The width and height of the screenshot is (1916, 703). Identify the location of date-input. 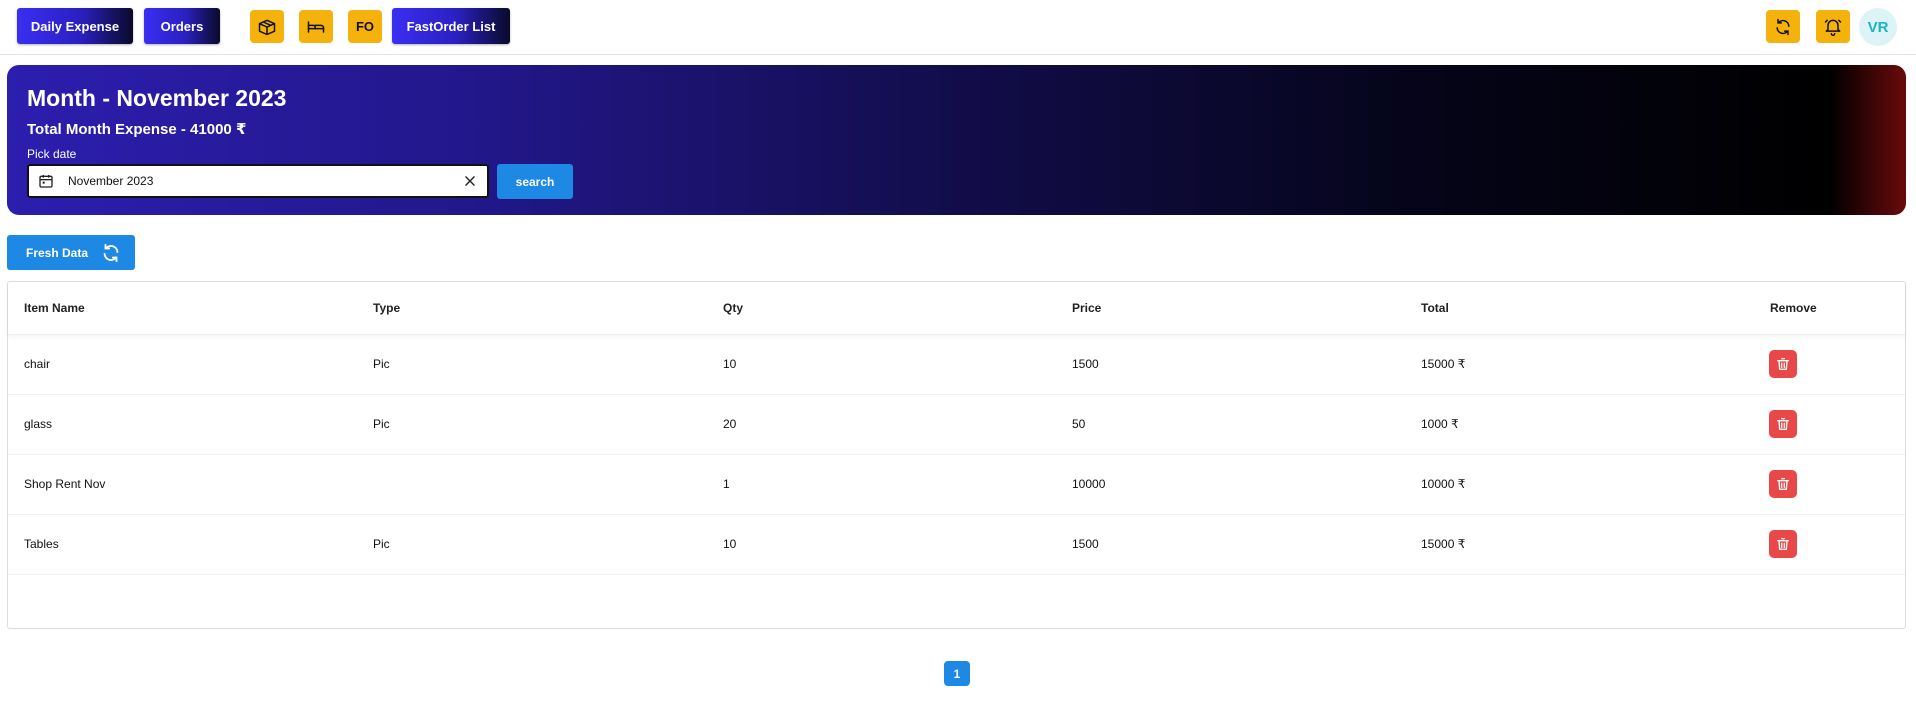
(258, 181).